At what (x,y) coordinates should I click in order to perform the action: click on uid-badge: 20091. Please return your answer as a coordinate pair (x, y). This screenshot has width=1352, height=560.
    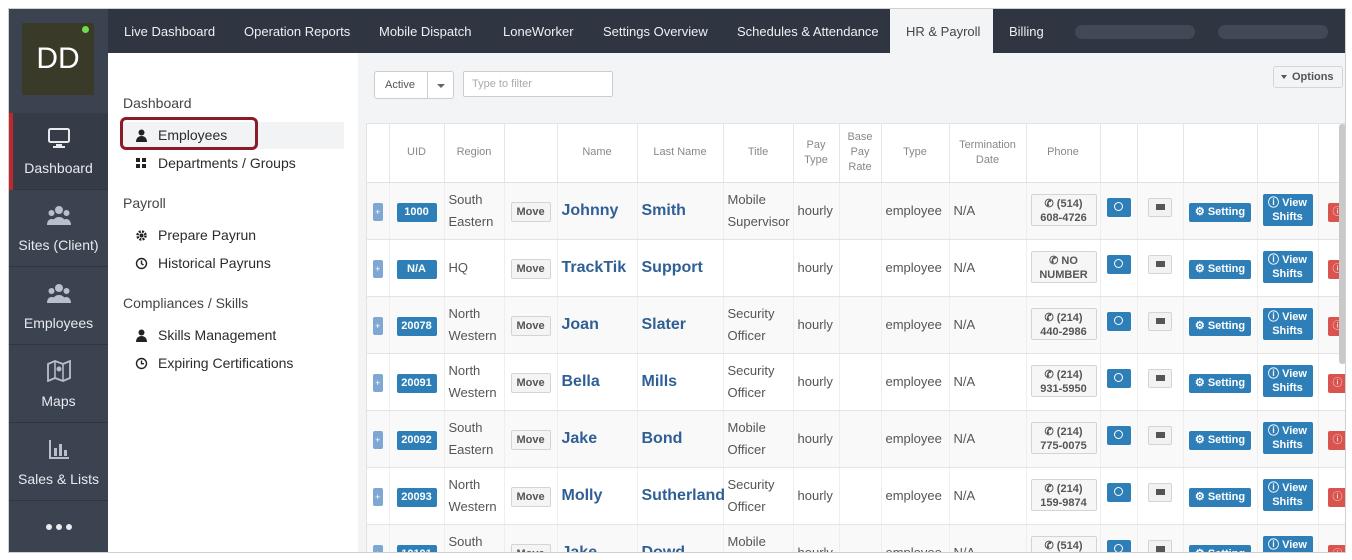
    Looking at the image, I should click on (416, 383).